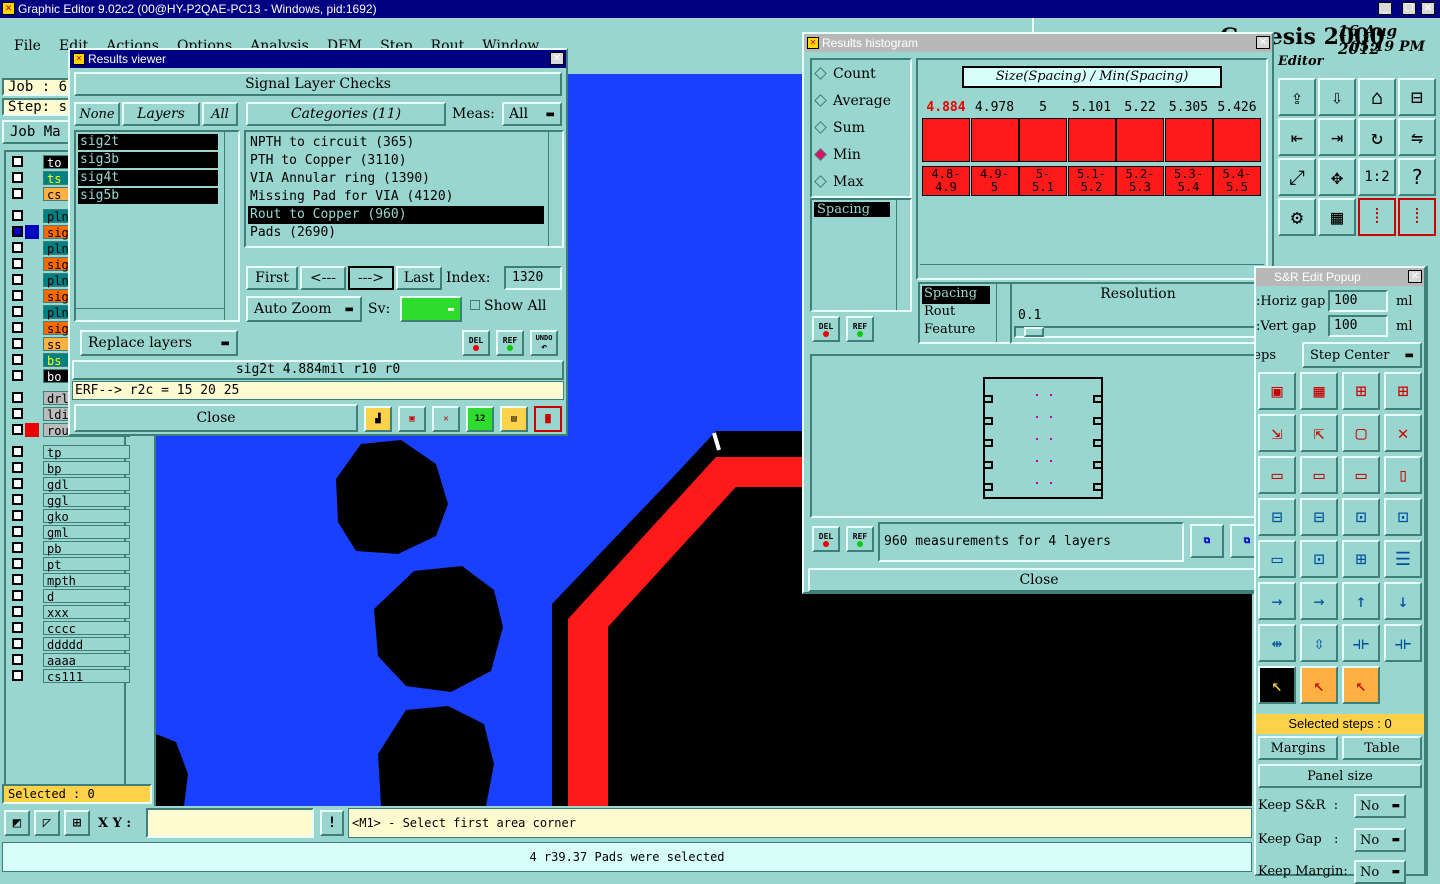  What do you see at coordinates (346, 114) in the screenshot?
I see `categories-button: Categories (11)` at bounding box center [346, 114].